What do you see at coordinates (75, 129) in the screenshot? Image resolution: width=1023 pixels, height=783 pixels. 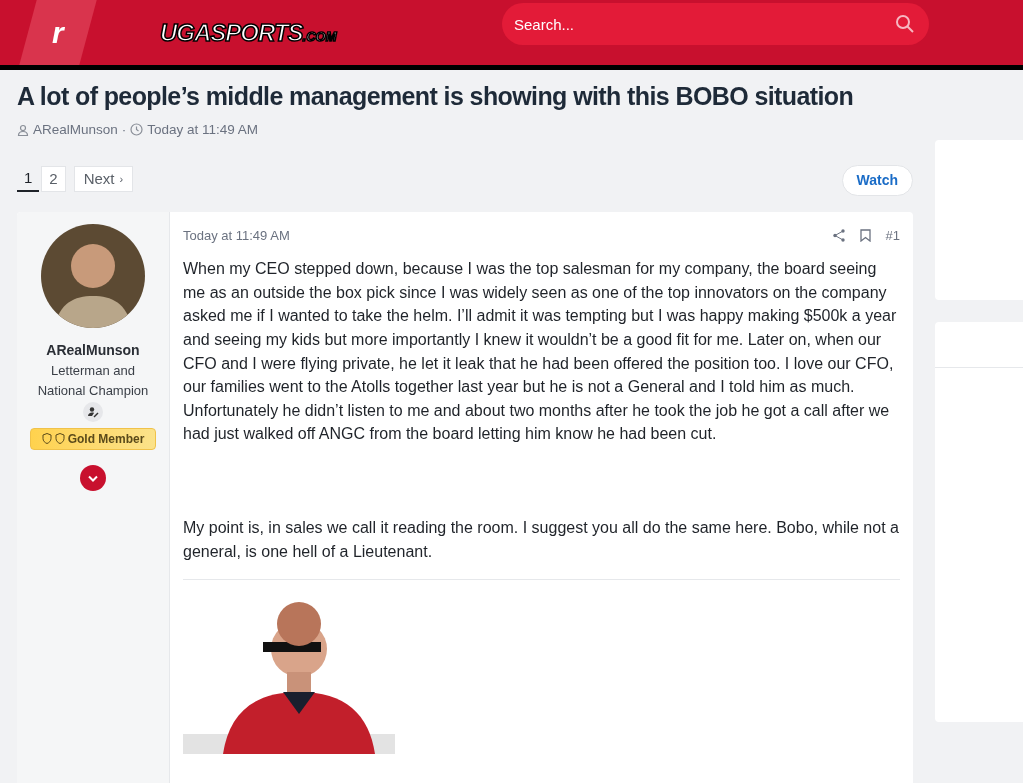 I see `author-link: ARealMunson` at bounding box center [75, 129].